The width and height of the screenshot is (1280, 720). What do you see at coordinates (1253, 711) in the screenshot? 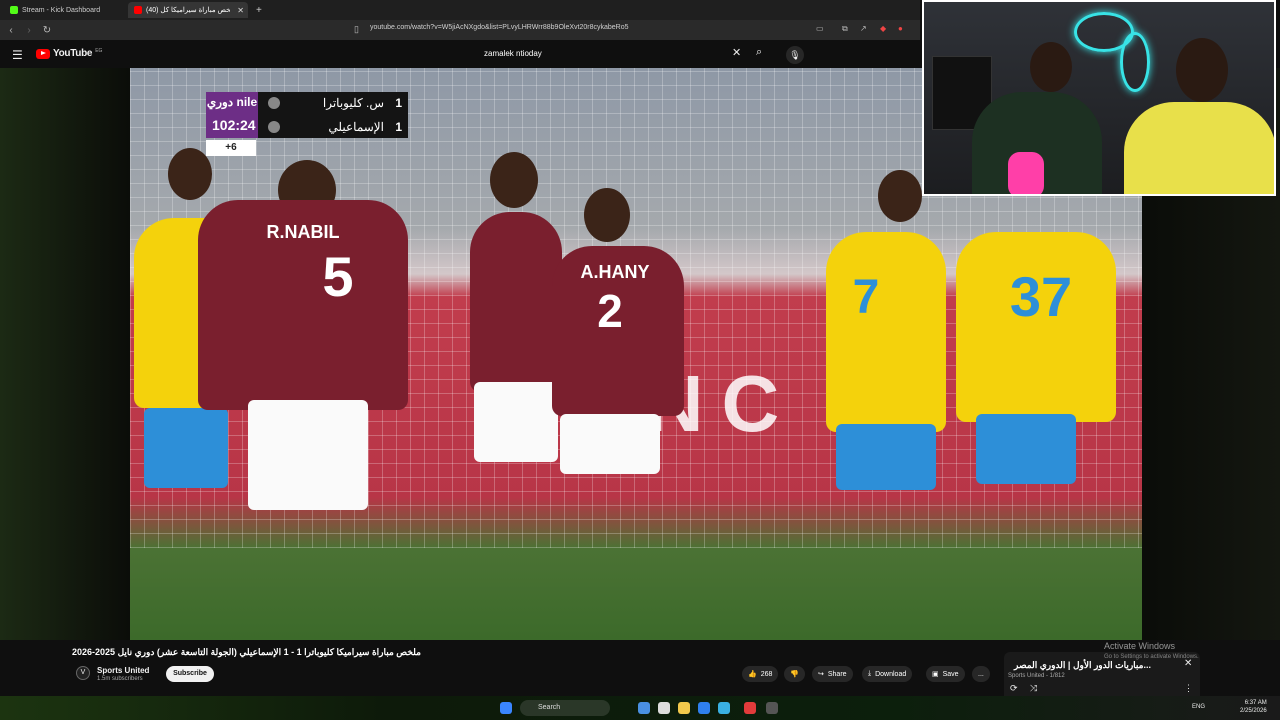
I see `clock-date: 2/25/2026` at bounding box center [1253, 711].